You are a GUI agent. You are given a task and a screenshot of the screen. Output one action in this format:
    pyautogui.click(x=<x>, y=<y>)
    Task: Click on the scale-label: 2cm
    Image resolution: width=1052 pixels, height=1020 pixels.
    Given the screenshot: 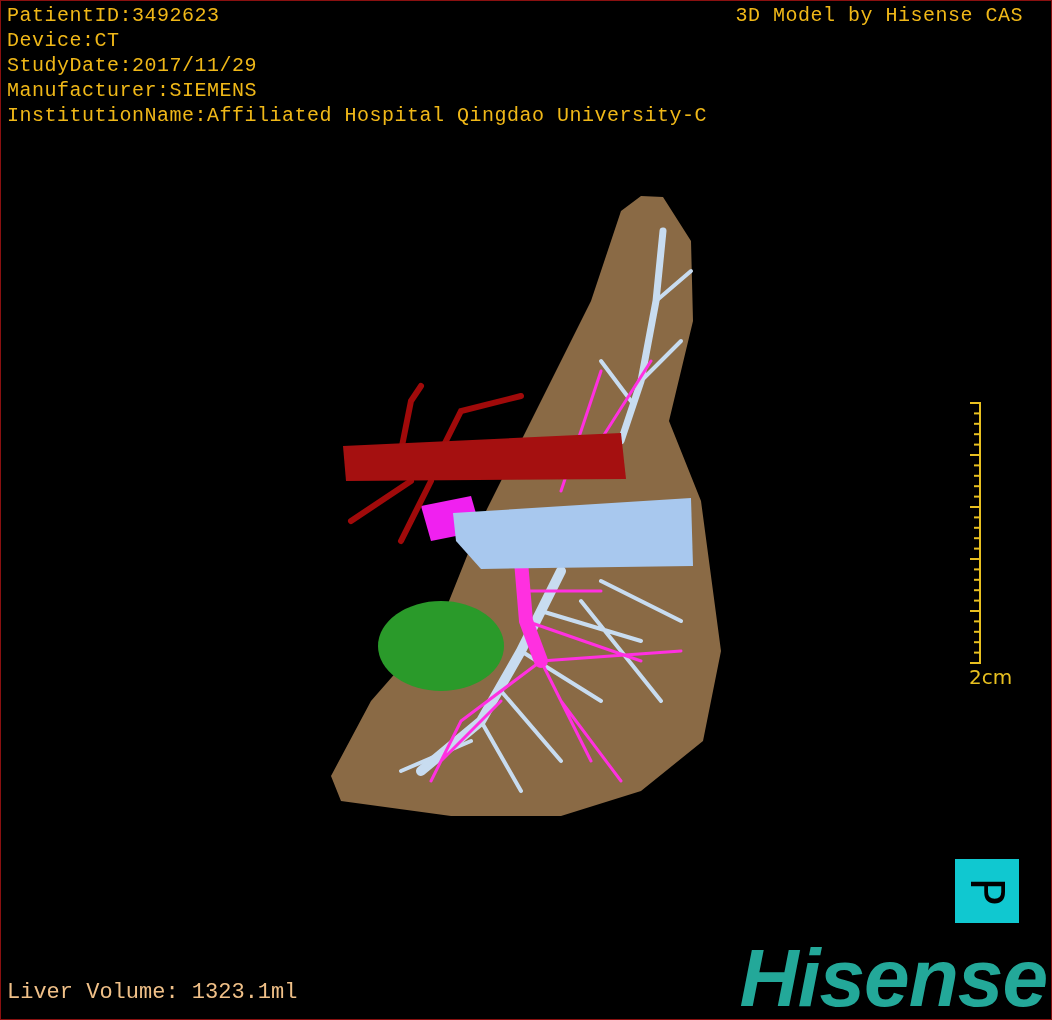 What is the action you would take?
    pyautogui.click(x=991, y=677)
    